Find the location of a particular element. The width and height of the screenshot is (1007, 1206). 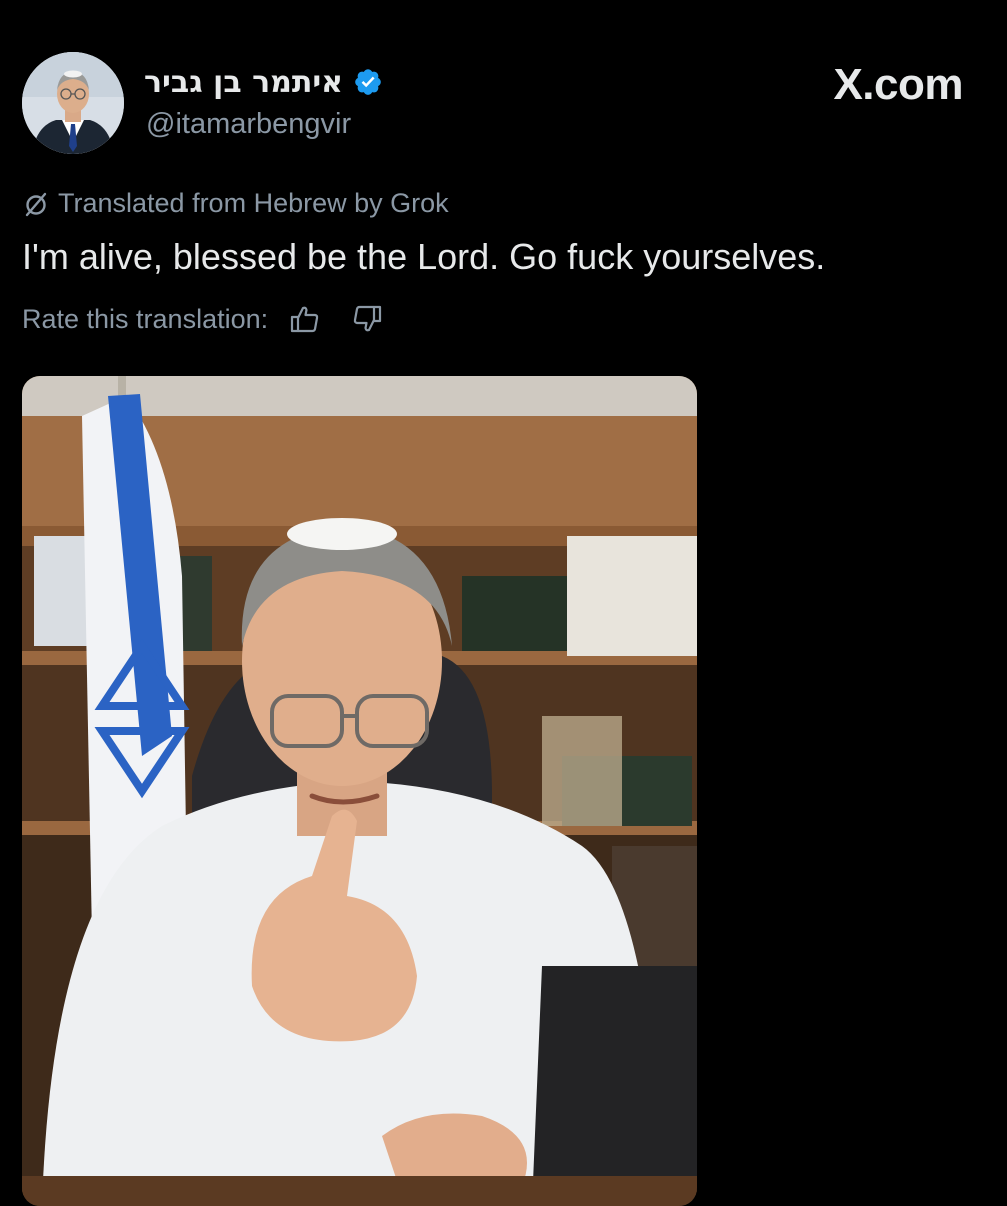

verified-badge-icon is located at coordinates (368, 82).